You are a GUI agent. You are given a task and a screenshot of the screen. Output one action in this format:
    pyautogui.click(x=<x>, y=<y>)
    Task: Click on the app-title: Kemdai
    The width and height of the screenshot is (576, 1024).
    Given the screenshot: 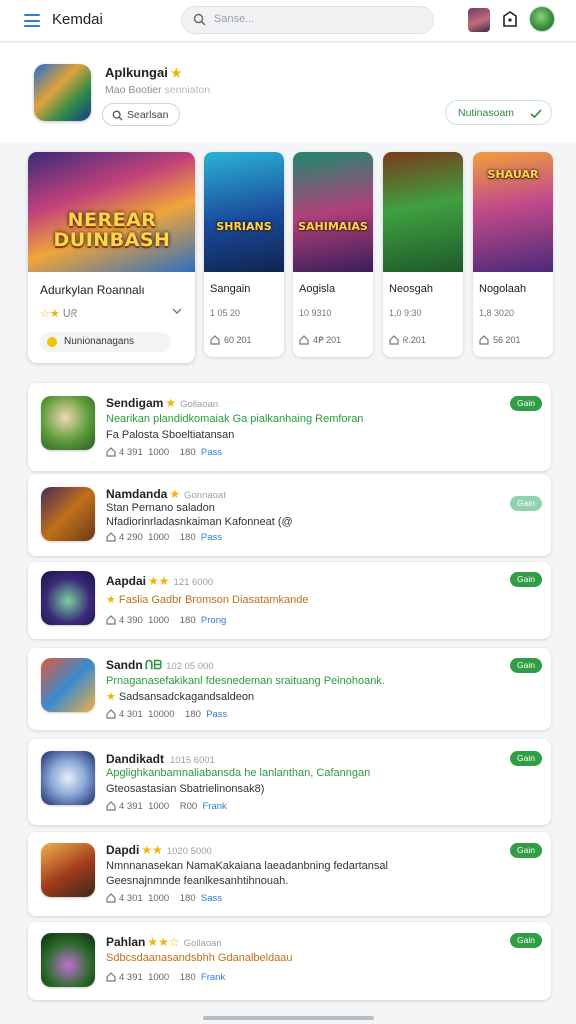 What is the action you would take?
    pyautogui.click(x=77, y=19)
    